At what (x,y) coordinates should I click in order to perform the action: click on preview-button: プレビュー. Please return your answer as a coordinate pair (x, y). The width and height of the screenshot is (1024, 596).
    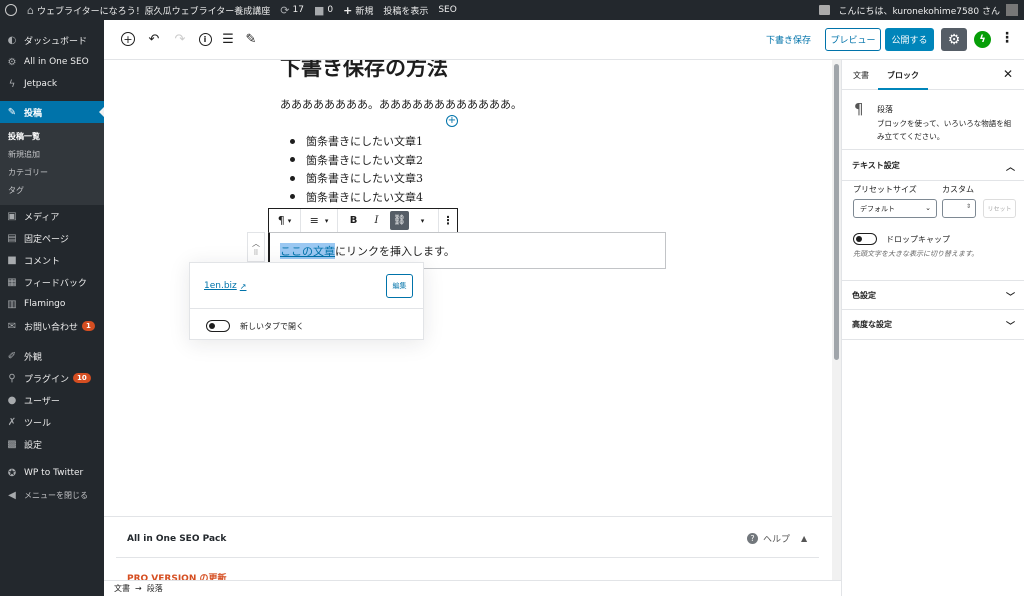
    Looking at the image, I should click on (853, 39).